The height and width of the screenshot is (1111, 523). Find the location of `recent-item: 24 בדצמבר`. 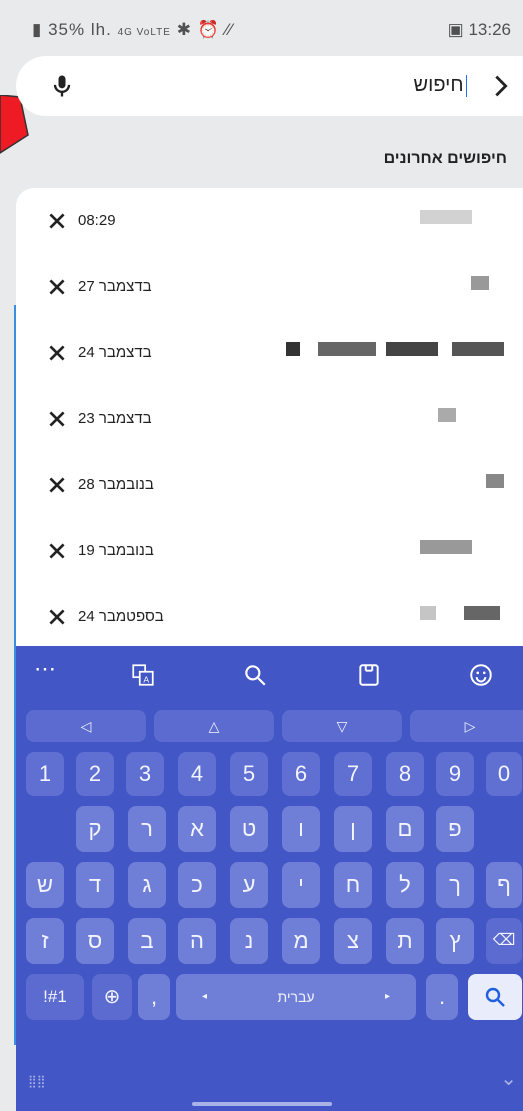

recent-item: 24 בדצמבר is located at coordinates (269, 353).